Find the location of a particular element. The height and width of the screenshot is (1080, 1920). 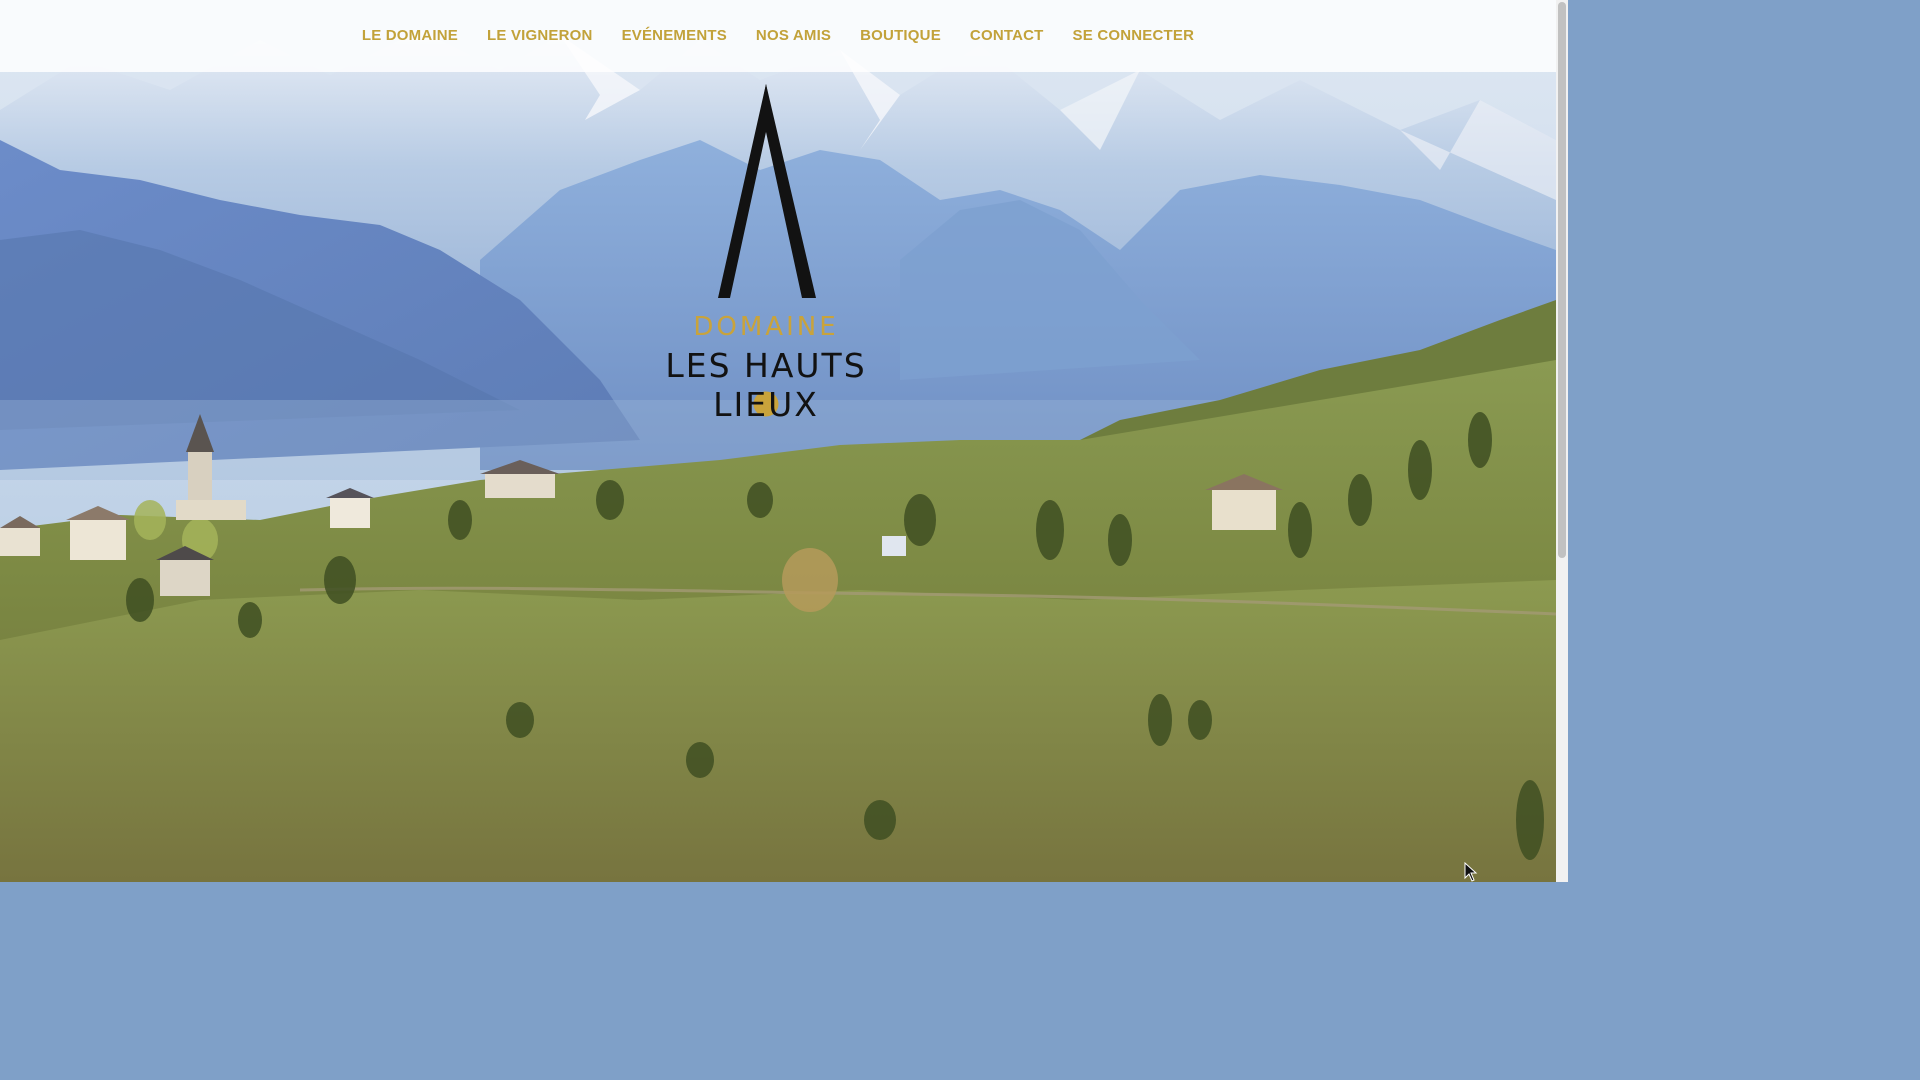

logo-name-text: LES HAUTS LIEUX is located at coordinates (766, 385).